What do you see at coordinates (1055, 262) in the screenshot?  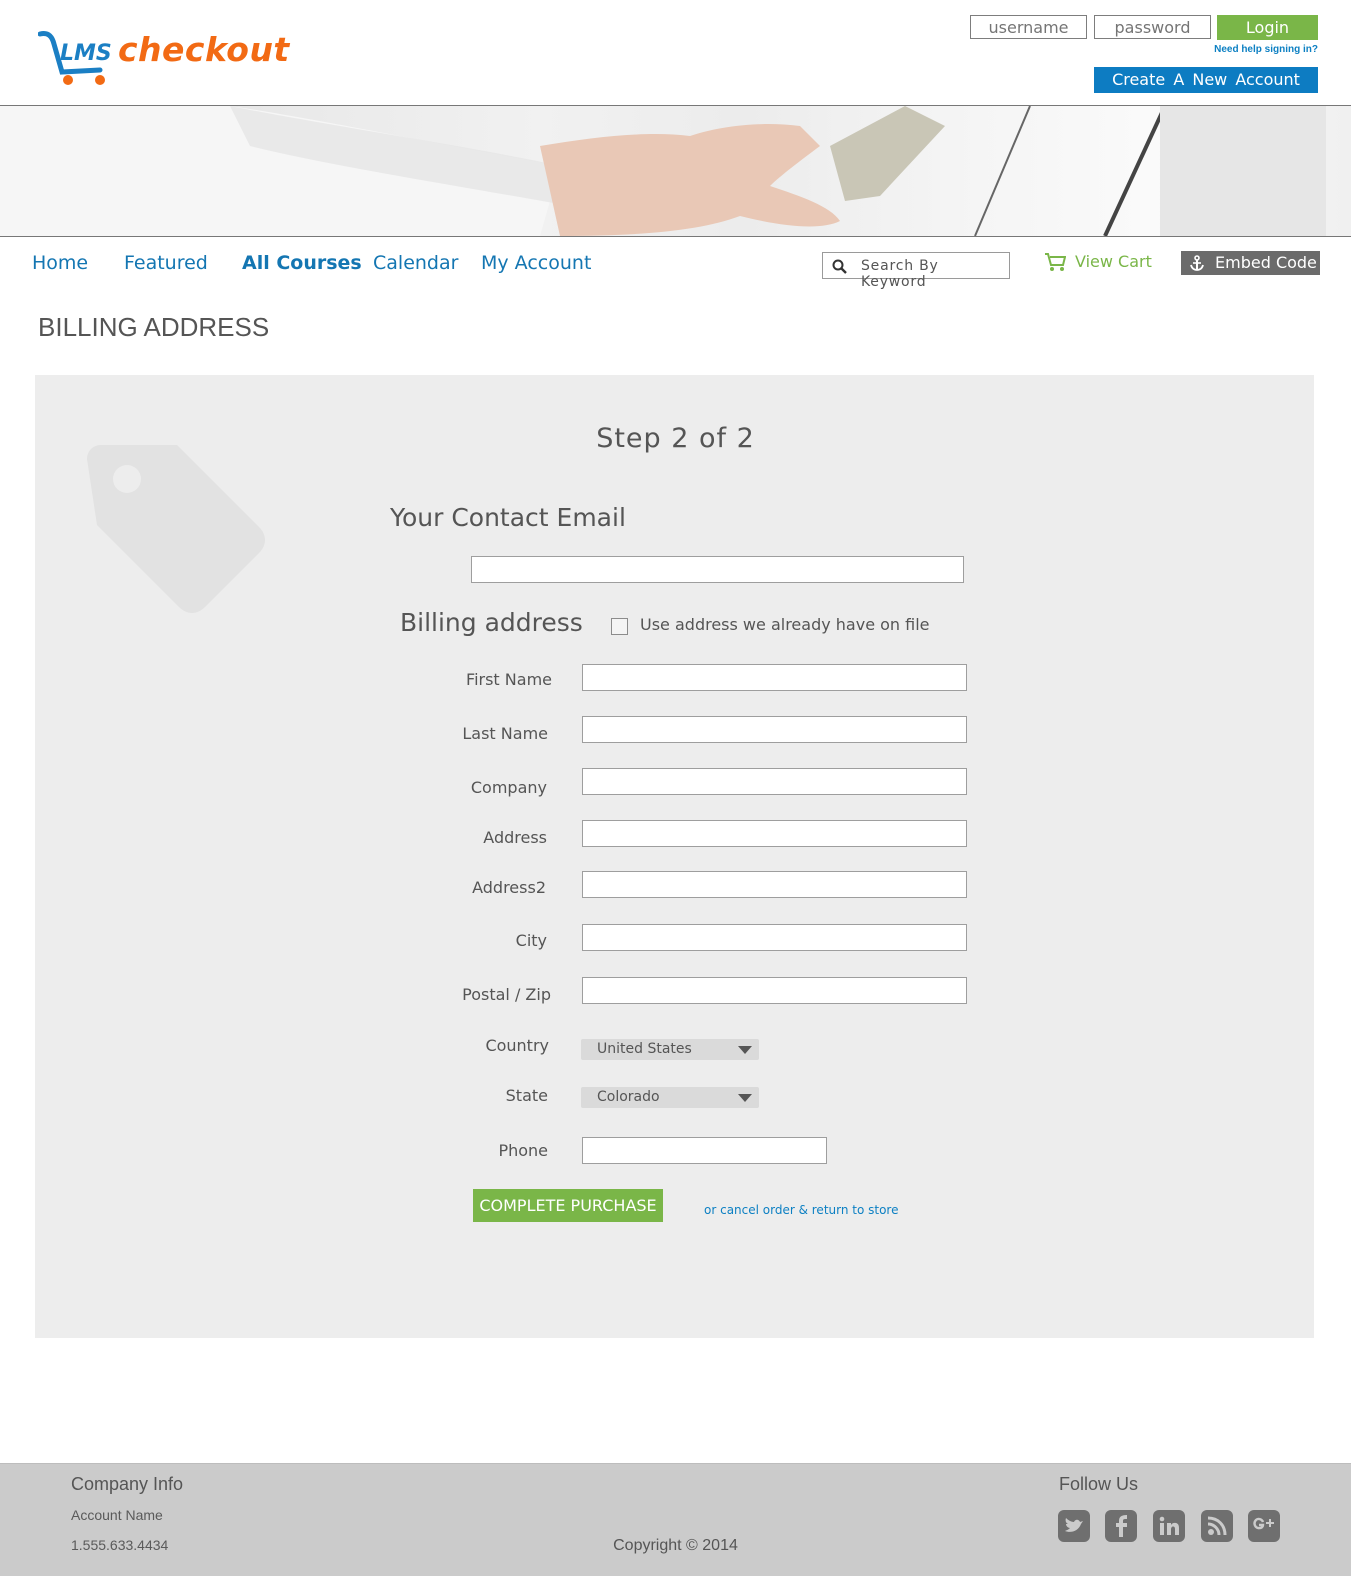 I see `cart-icon` at bounding box center [1055, 262].